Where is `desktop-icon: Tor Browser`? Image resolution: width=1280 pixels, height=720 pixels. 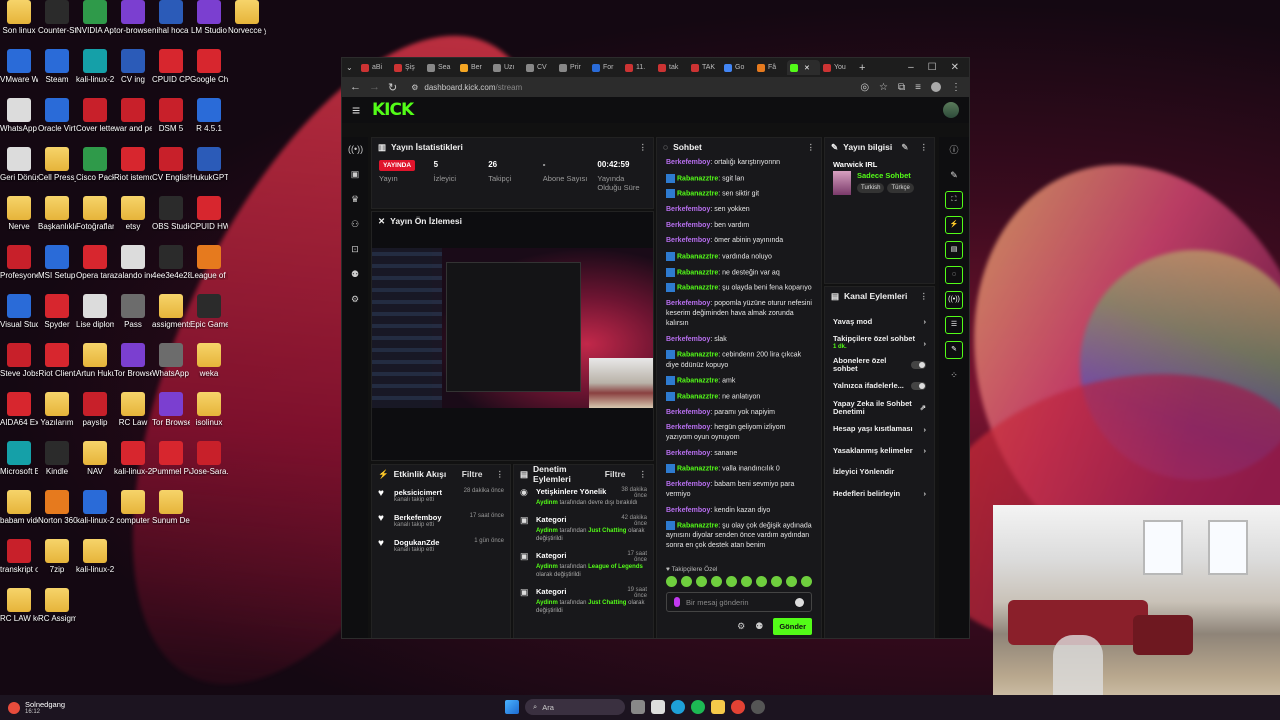
desktop-icon: Tor Browser is located at coordinates (171, 409).